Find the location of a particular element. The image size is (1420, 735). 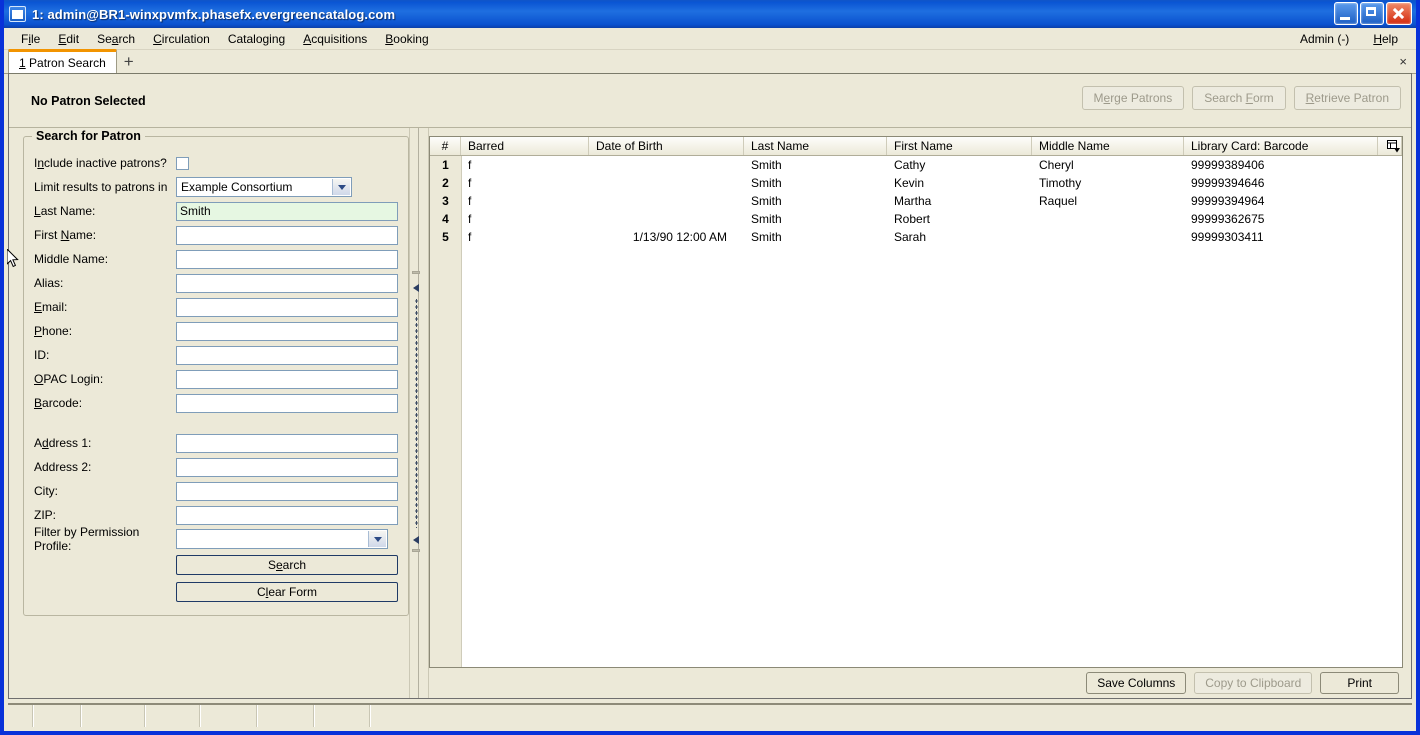

minimize-icon is located at coordinates (1346, 13).